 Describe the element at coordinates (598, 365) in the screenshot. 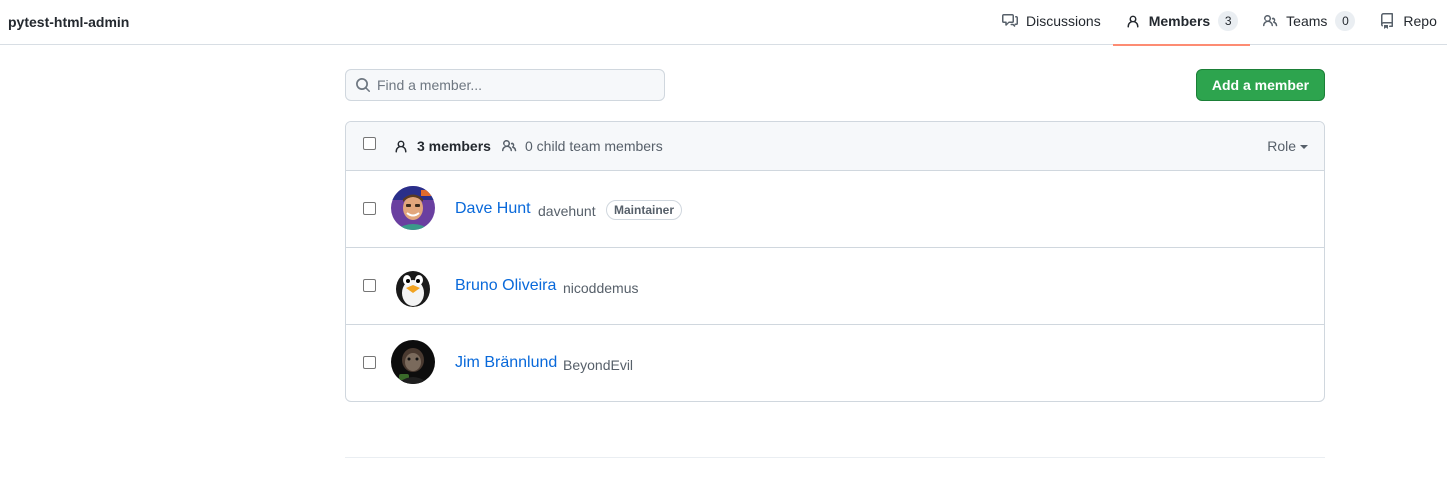

I see `member-login: BeyondEvil` at that location.